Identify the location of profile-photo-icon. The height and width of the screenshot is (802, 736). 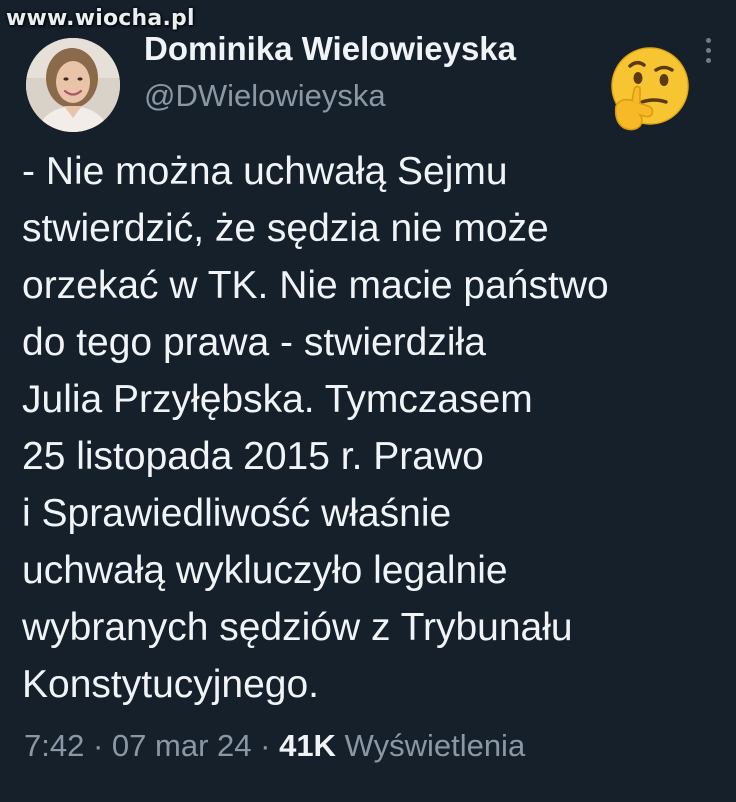
(73, 85).